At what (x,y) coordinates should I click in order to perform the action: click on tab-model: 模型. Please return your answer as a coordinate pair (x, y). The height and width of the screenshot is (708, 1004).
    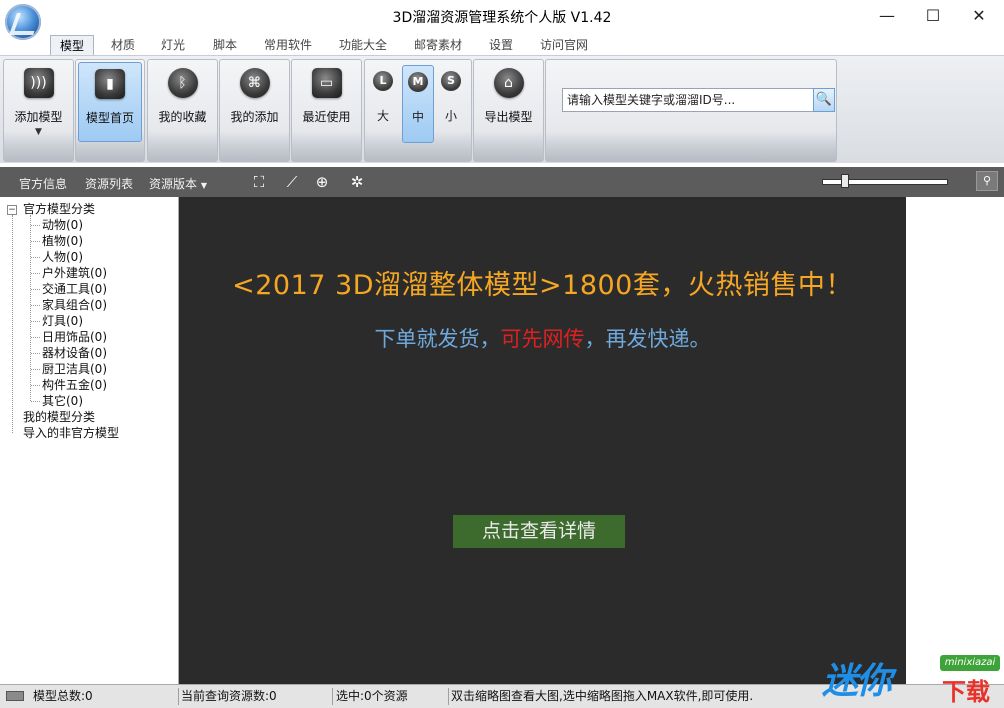
    Looking at the image, I should click on (72, 45).